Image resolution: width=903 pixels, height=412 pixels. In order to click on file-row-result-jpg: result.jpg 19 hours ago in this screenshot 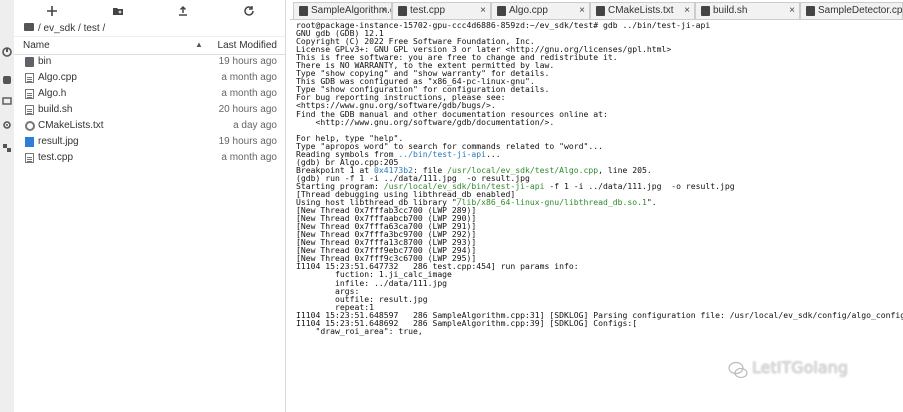, I will do `click(149, 142)`.